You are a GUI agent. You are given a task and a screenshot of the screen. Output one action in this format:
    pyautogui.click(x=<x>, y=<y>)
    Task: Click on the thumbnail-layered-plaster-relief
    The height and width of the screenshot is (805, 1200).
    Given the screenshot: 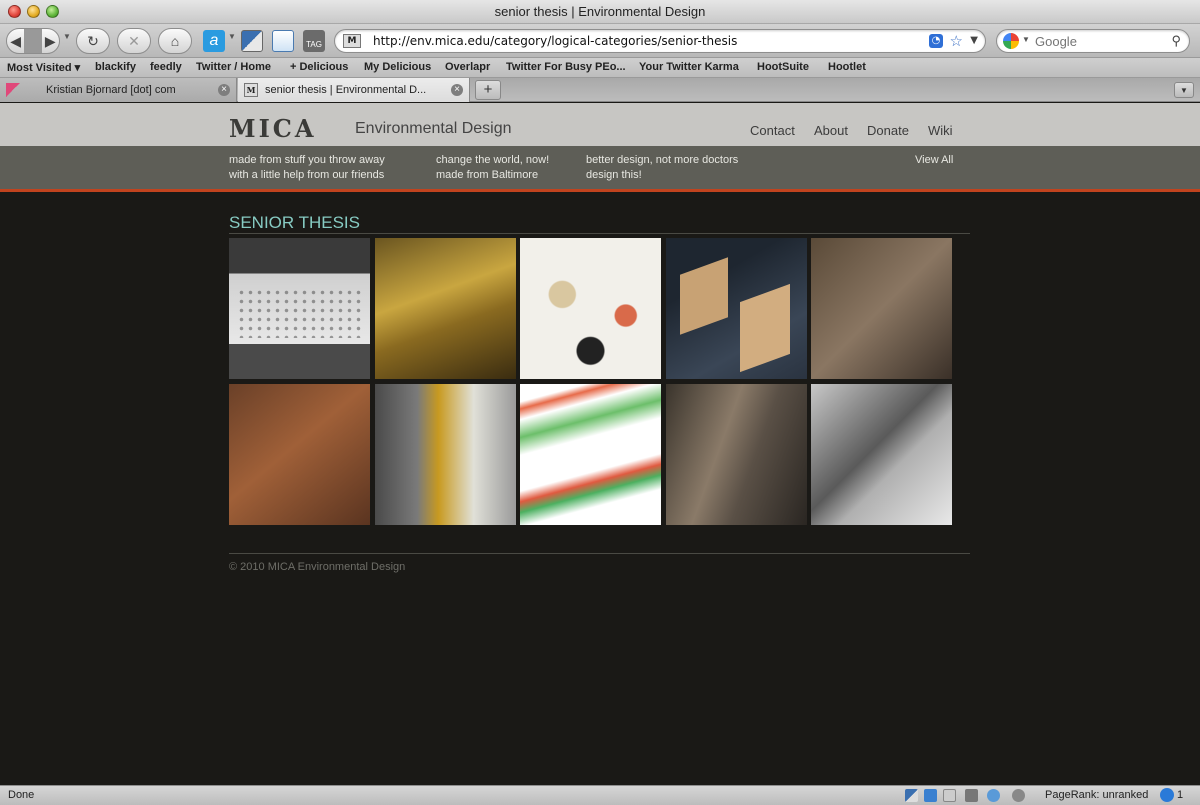 What is the action you would take?
    pyautogui.click(x=736, y=454)
    